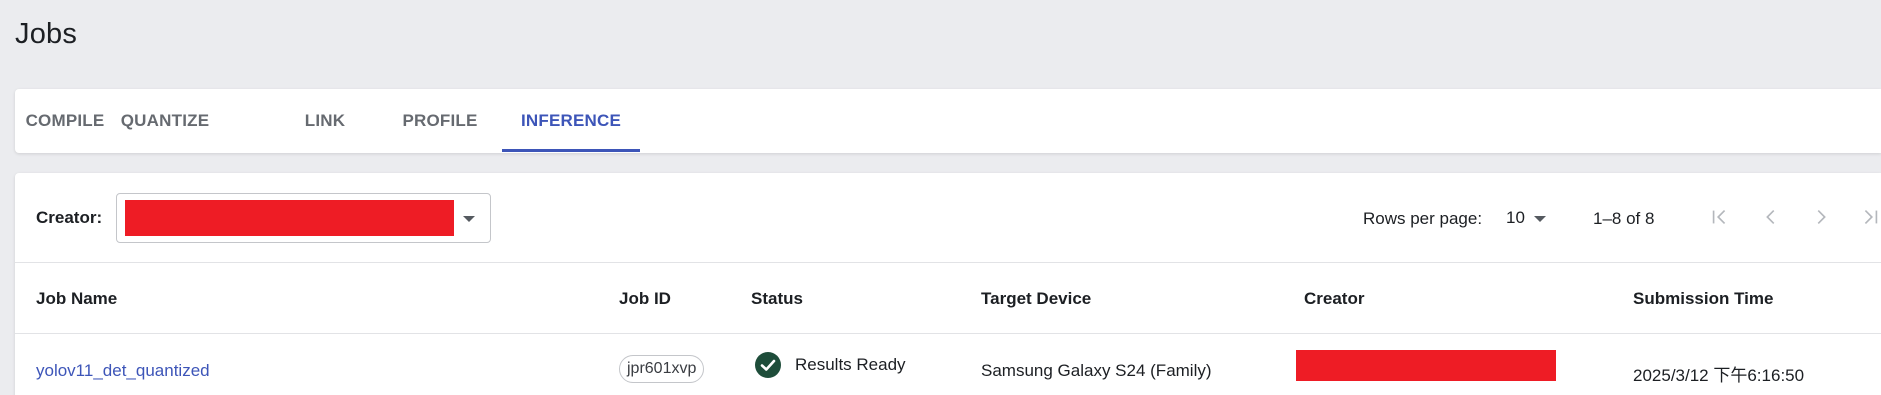 This screenshot has width=1881, height=395. I want to click on rows-per-page-select: 10, so click(1536, 216).